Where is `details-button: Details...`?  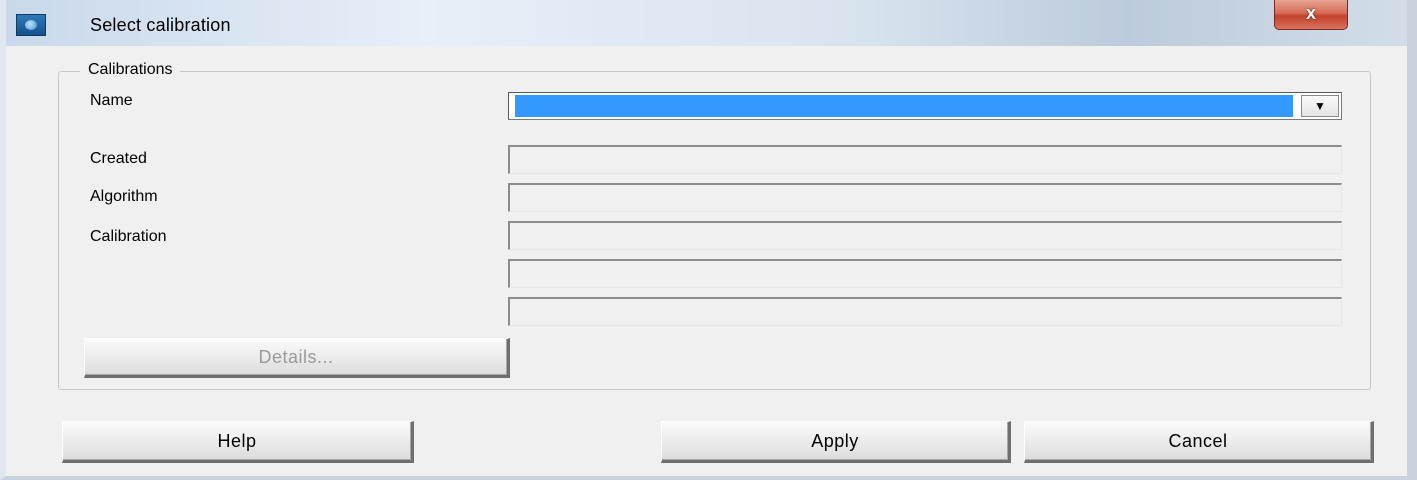
details-button: Details... is located at coordinates (297, 358).